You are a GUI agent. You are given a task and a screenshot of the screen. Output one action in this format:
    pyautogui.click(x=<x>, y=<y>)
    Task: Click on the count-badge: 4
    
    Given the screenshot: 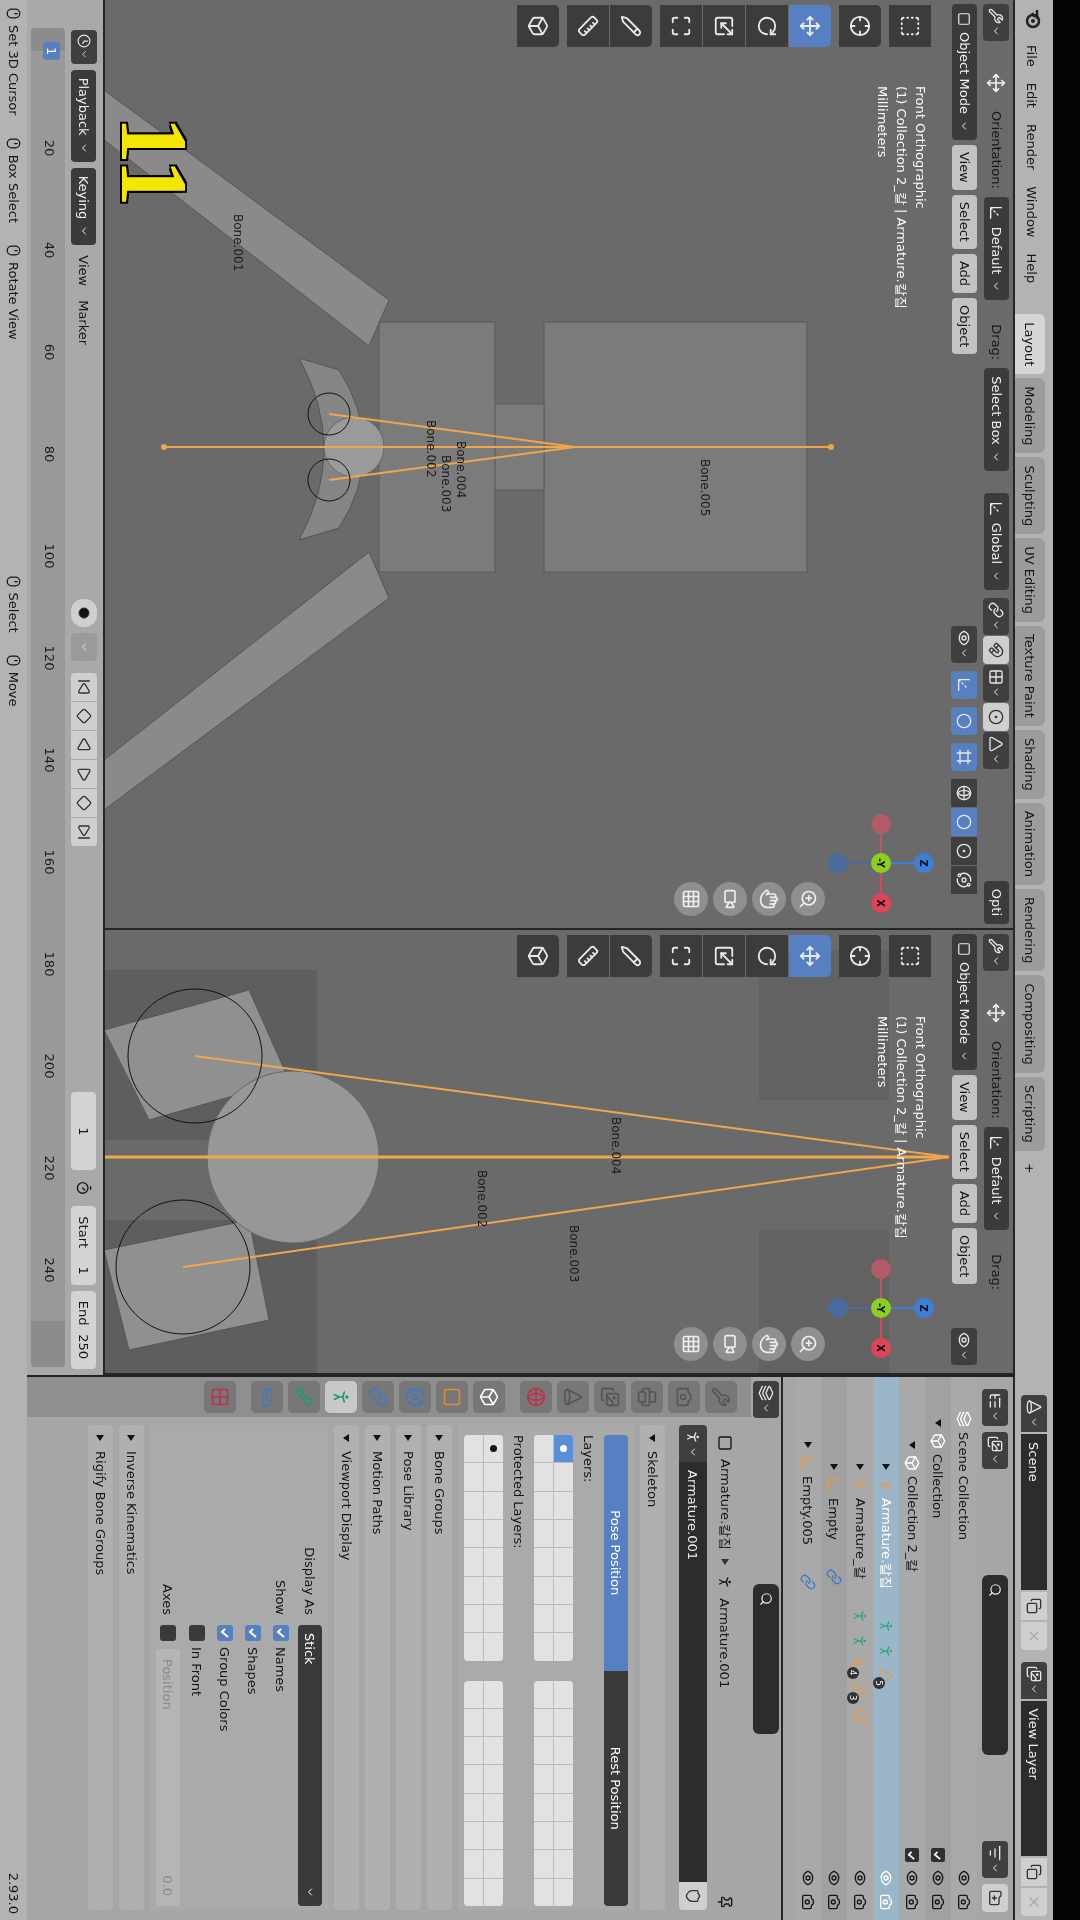 What is the action you would take?
    pyautogui.click(x=853, y=1672)
    